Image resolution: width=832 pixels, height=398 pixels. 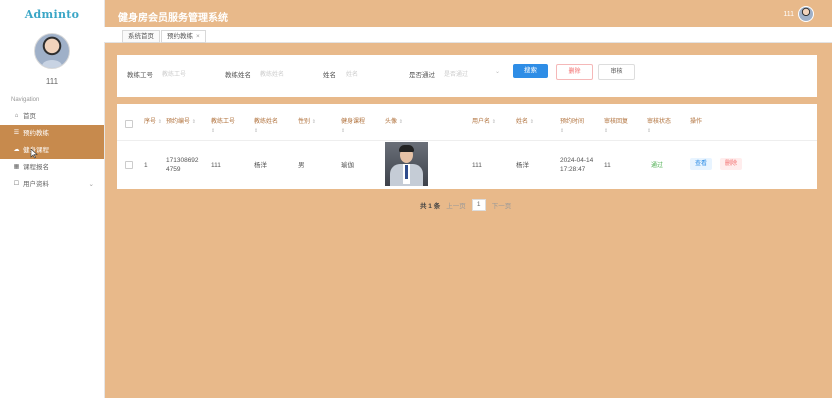 What do you see at coordinates (406, 172) in the screenshot?
I see `photo-tie` at bounding box center [406, 172].